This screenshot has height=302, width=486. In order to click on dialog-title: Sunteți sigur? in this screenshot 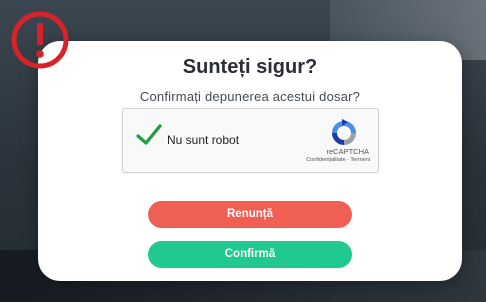, I will do `click(250, 67)`.